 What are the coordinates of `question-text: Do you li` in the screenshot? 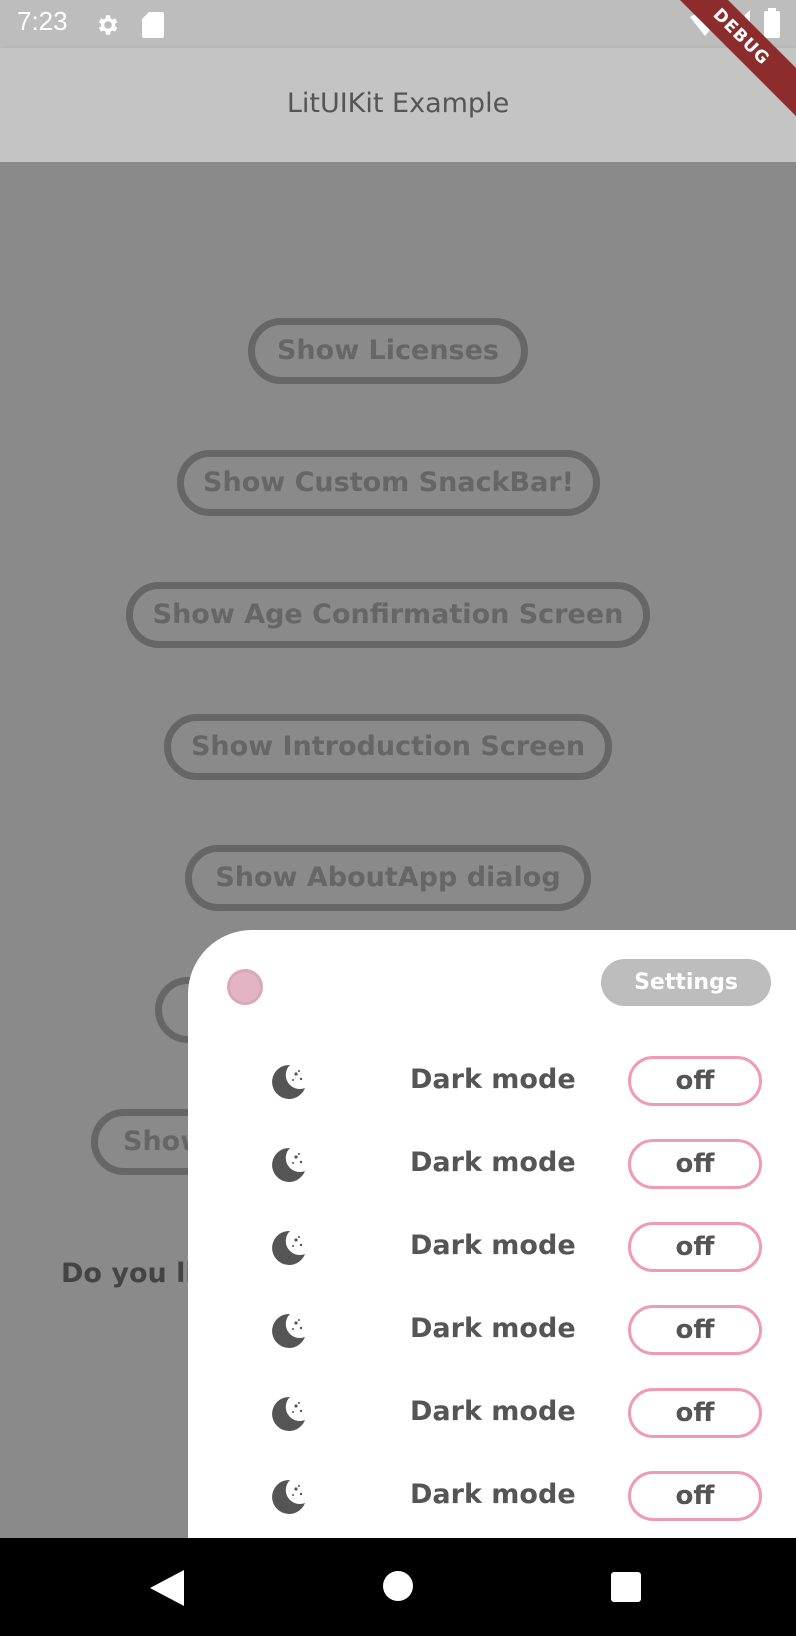 It's located at (128, 1273).